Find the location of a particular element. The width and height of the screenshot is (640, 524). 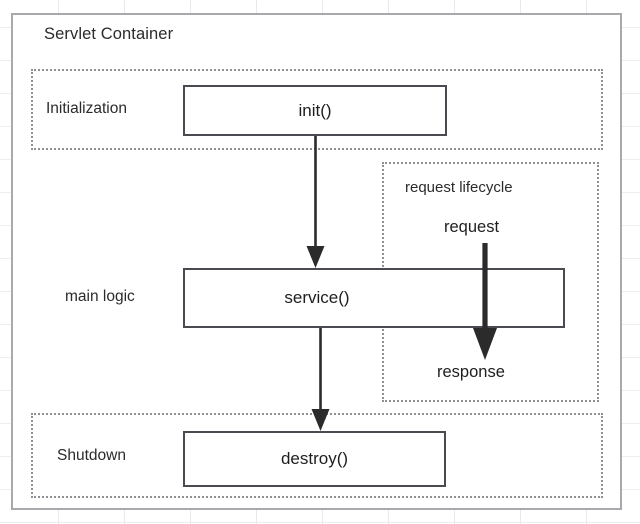

node-service: service() is located at coordinates (374, 298).